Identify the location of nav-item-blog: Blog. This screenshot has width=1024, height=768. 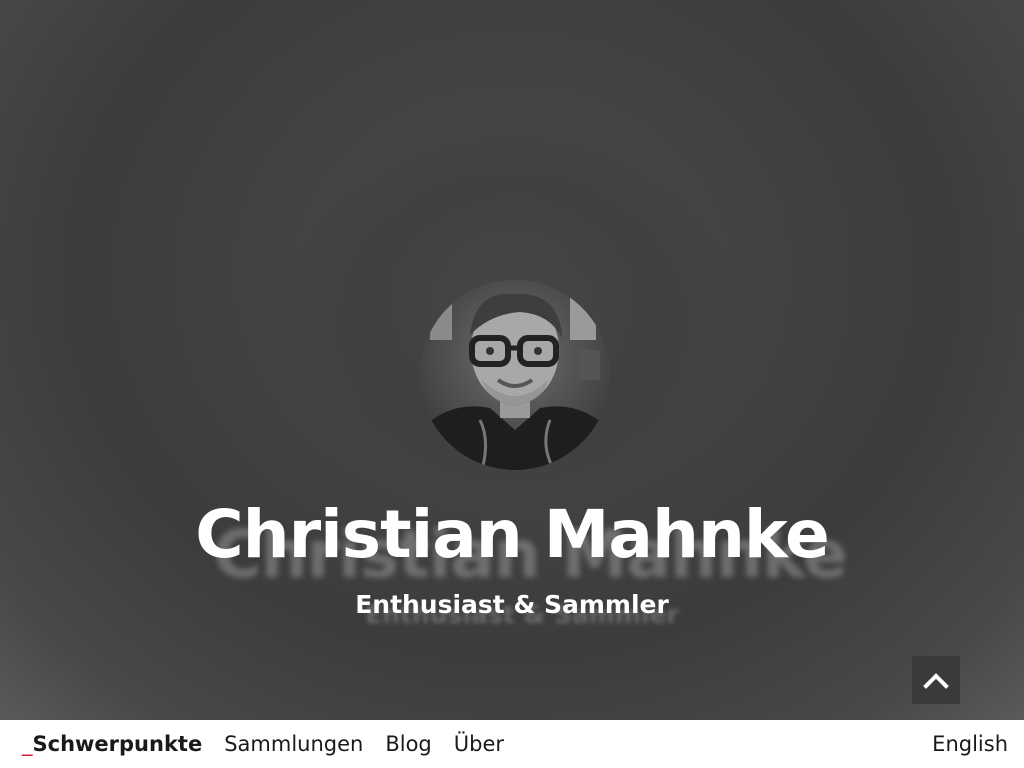
(408, 744).